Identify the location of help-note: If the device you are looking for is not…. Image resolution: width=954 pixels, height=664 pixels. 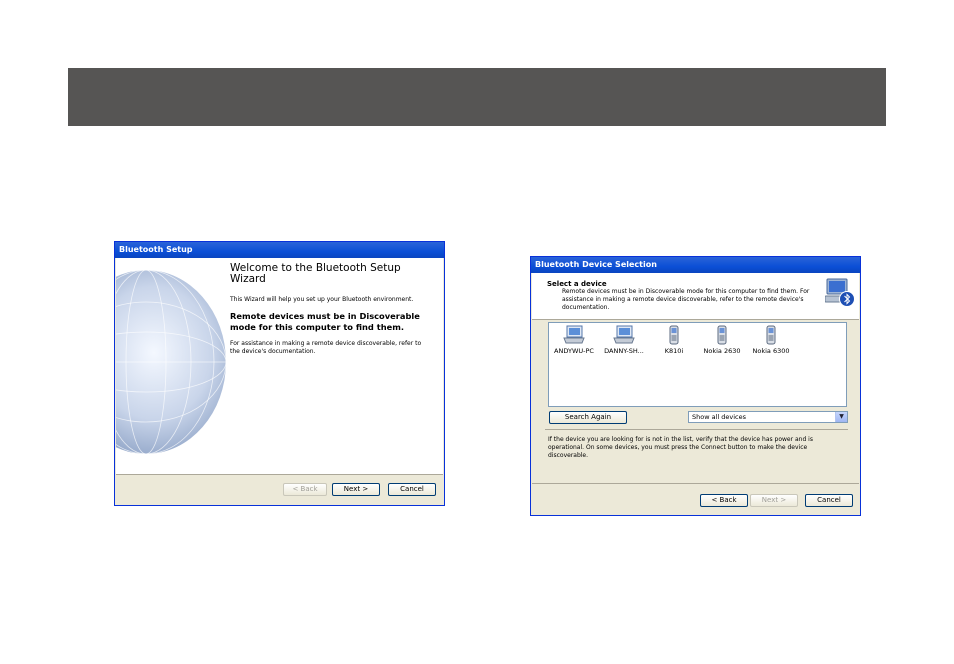
(680, 447).